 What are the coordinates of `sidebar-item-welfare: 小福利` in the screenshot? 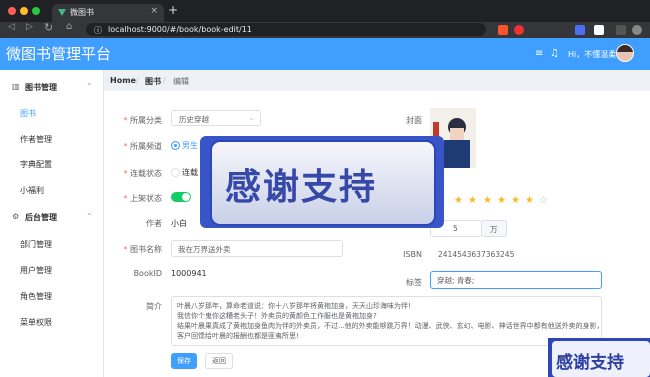 It's located at (32, 190).